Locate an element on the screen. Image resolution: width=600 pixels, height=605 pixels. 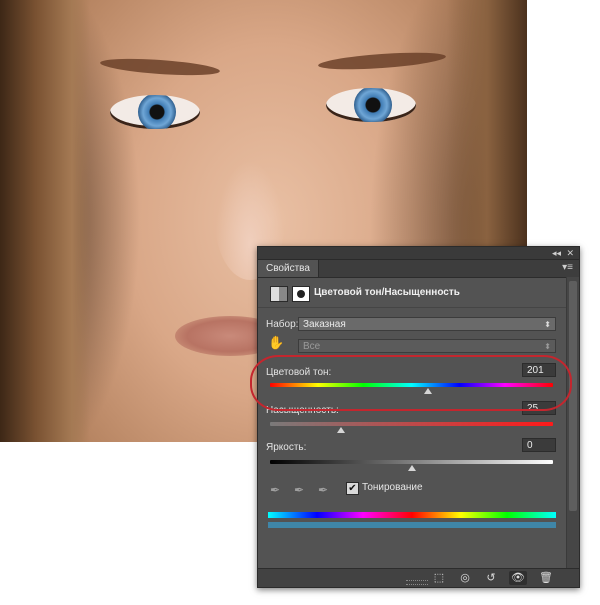
annotation-highlight-ellipse is located at coordinates (411, 383).